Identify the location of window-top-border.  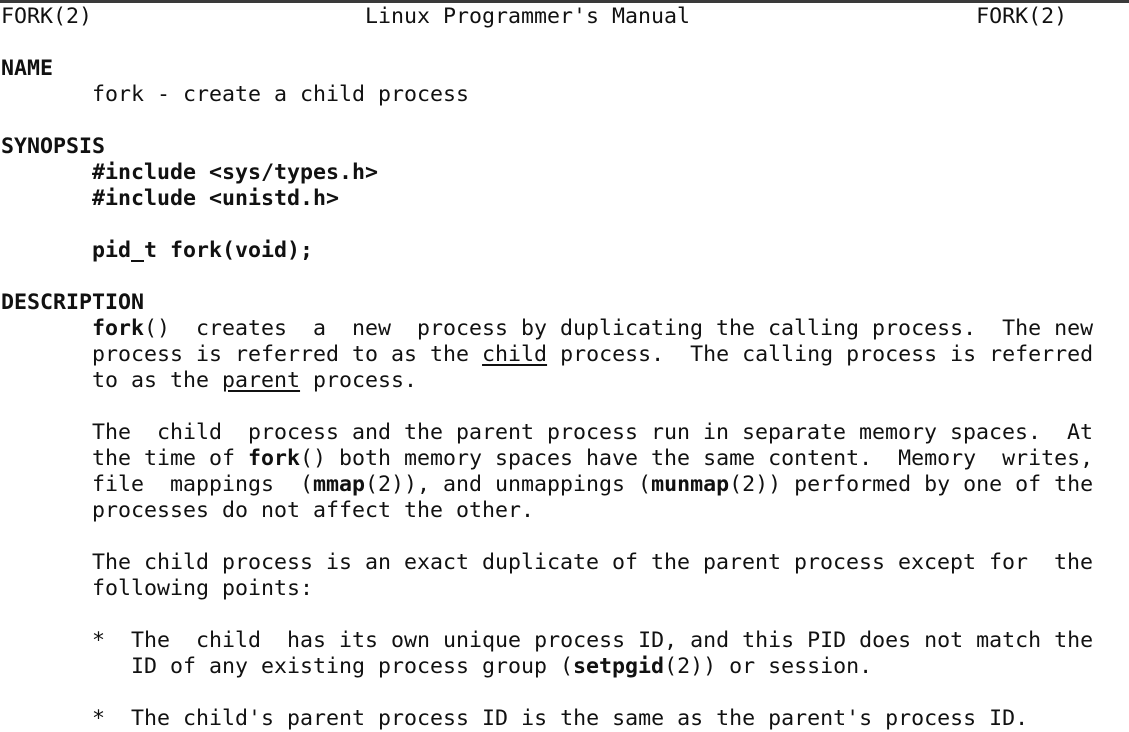
(564, 1).